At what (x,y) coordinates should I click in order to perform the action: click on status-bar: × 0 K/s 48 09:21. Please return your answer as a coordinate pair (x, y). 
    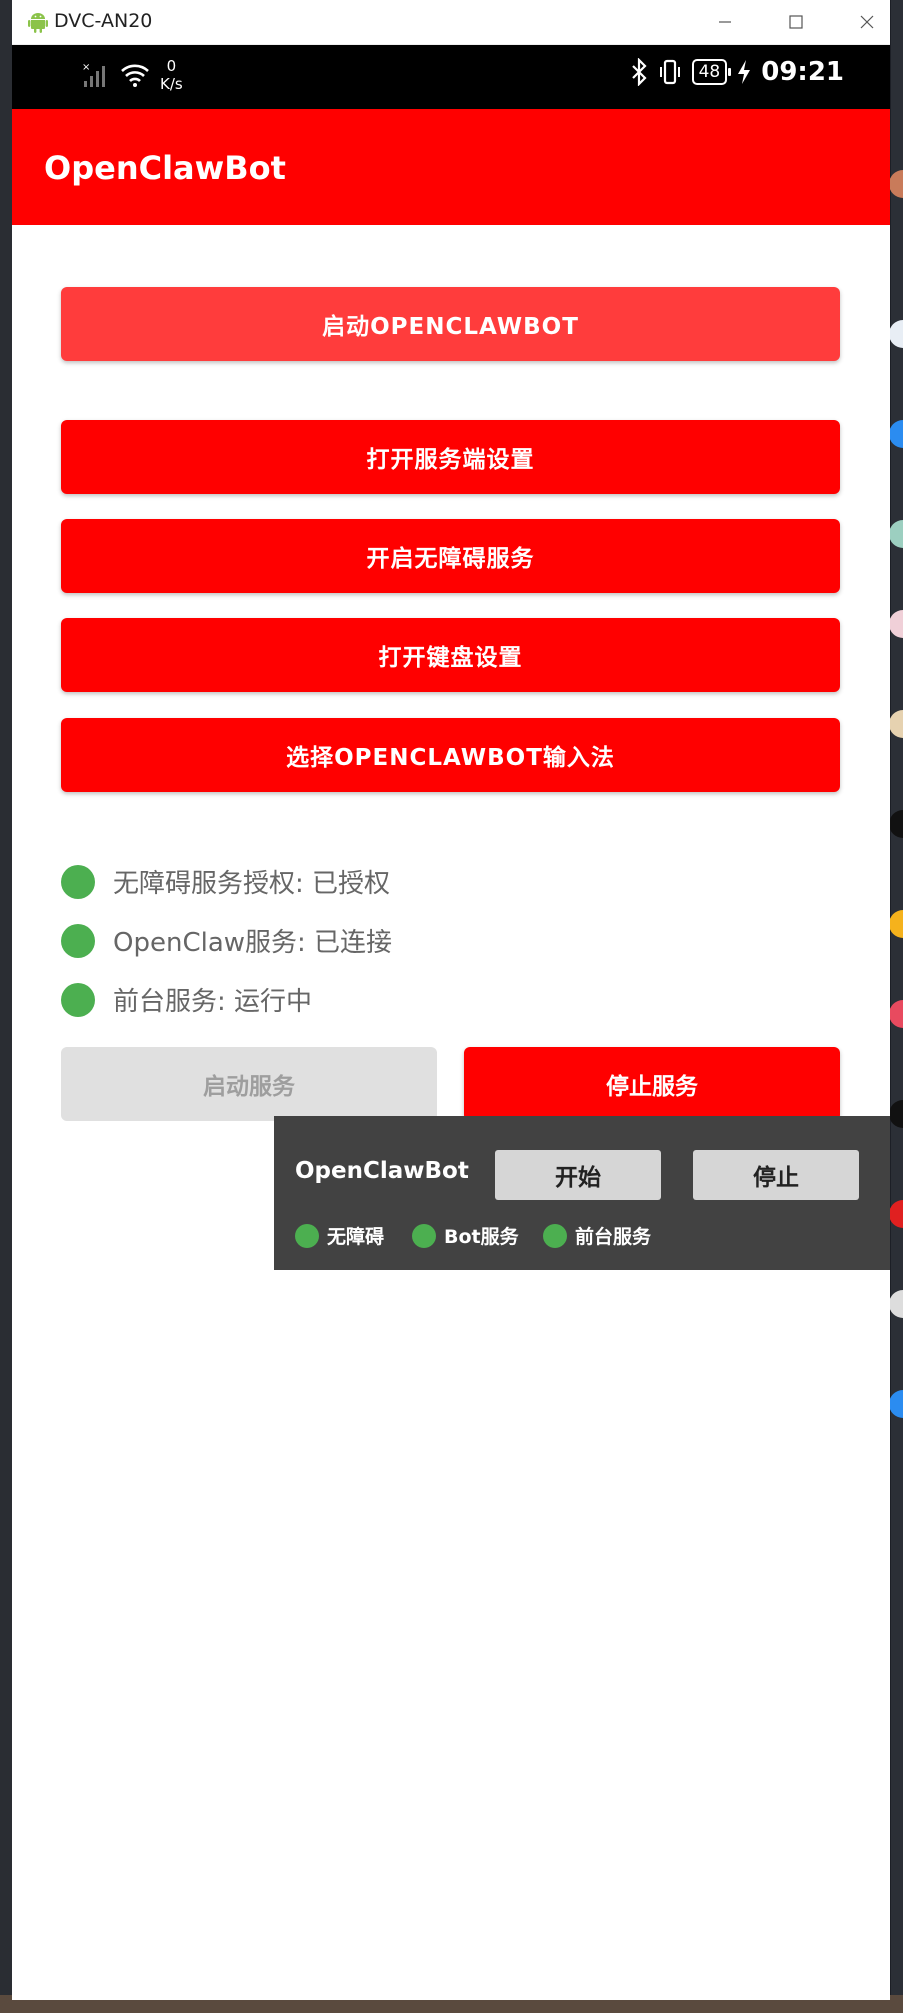
    Looking at the image, I should click on (451, 77).